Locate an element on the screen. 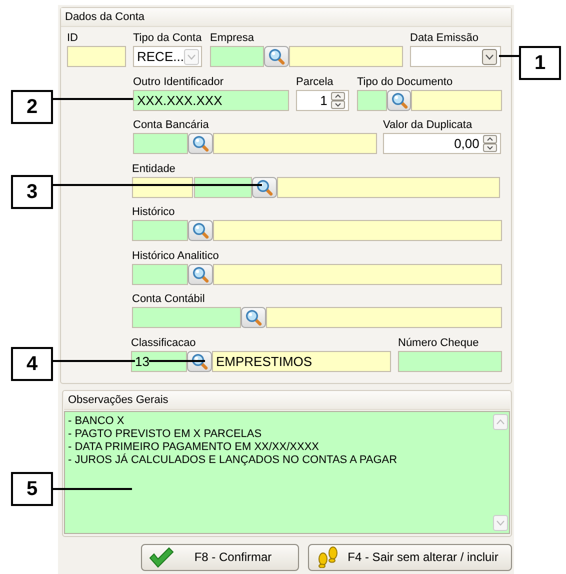  field-label: Entidade is located at coordinates (154, 169).